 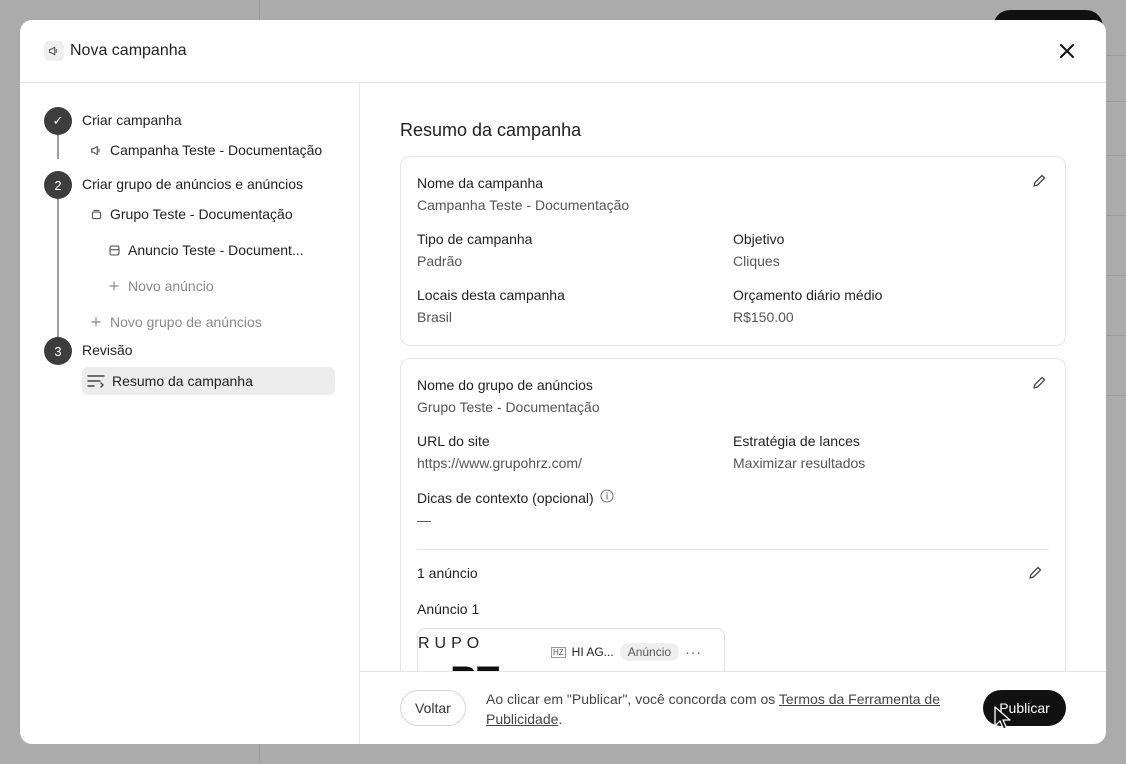 What do you see at coordinates (523, 205) in the screenshot?
I see `campaign-name-value: Campanha Teste - Documentação` at bounding box center [523, 205].